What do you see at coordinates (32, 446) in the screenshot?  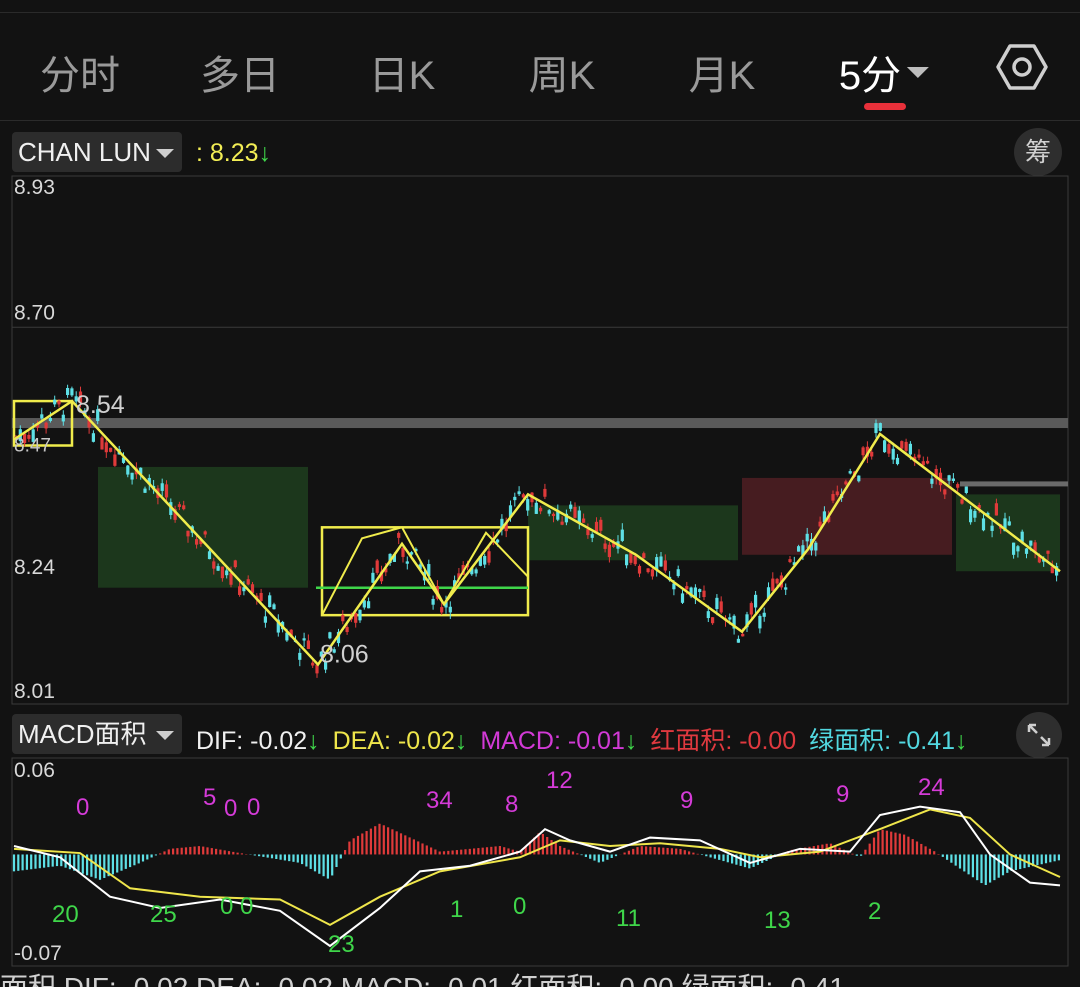 I see `price-annotation: 8.47` at bounding box center [32, 446].